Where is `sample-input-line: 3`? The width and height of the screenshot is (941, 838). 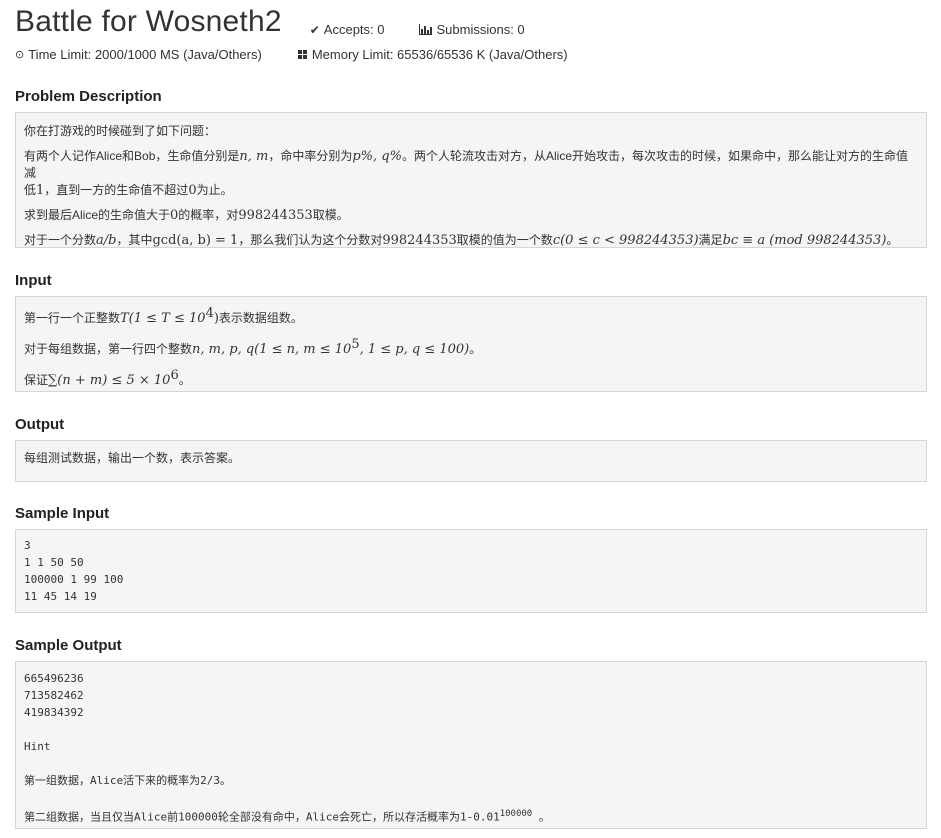
sample-input-line: 3 is located at coordinates (27, 545).